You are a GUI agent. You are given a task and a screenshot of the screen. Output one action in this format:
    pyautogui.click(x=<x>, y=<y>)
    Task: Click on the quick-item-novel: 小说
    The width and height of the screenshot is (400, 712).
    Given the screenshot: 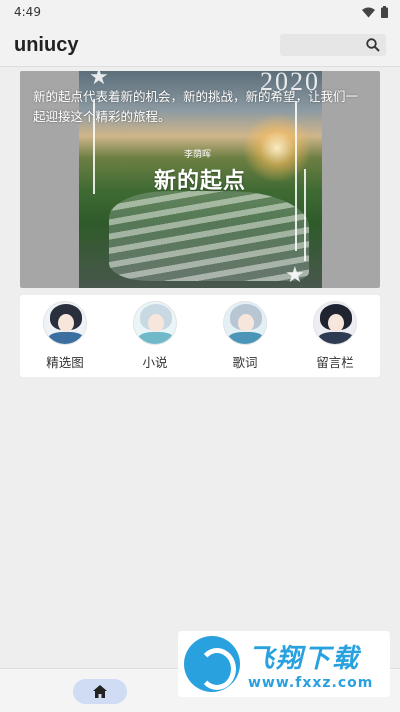 What is the action you would take?
    pyautogui.click(x=155, y=339)
    